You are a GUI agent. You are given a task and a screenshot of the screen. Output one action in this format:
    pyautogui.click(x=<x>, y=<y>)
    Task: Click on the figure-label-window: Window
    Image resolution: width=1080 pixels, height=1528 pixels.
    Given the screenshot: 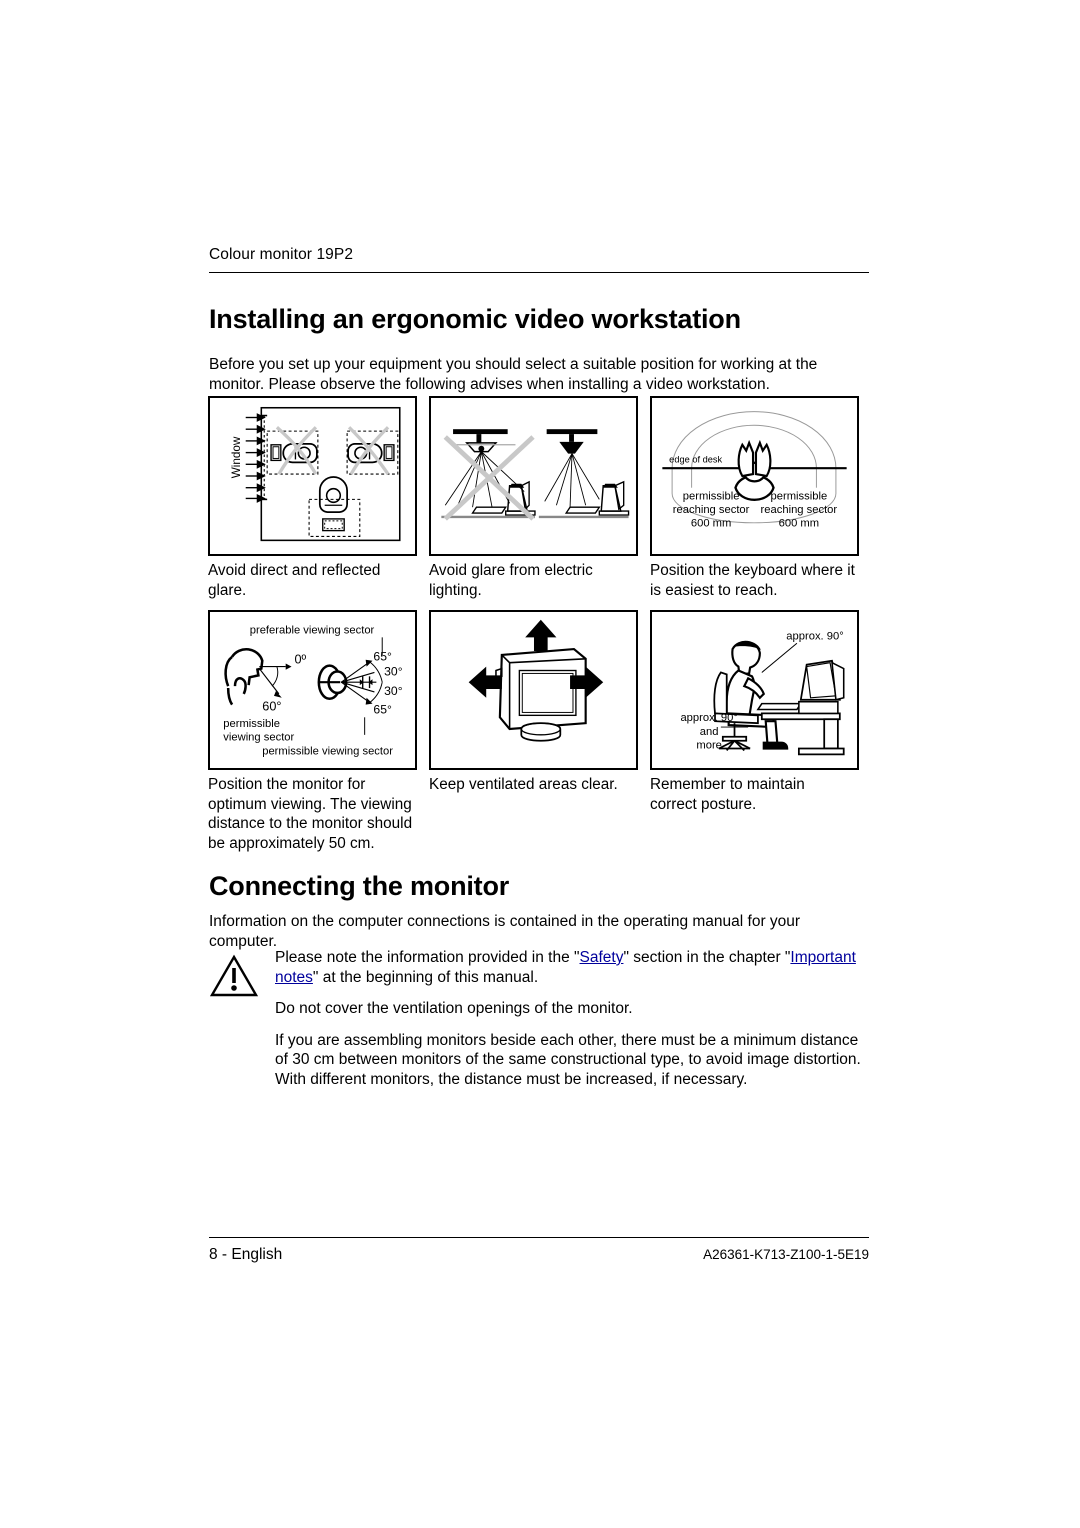 What is the action you would take?
    pyautogui.click(x=236, y=457)
    